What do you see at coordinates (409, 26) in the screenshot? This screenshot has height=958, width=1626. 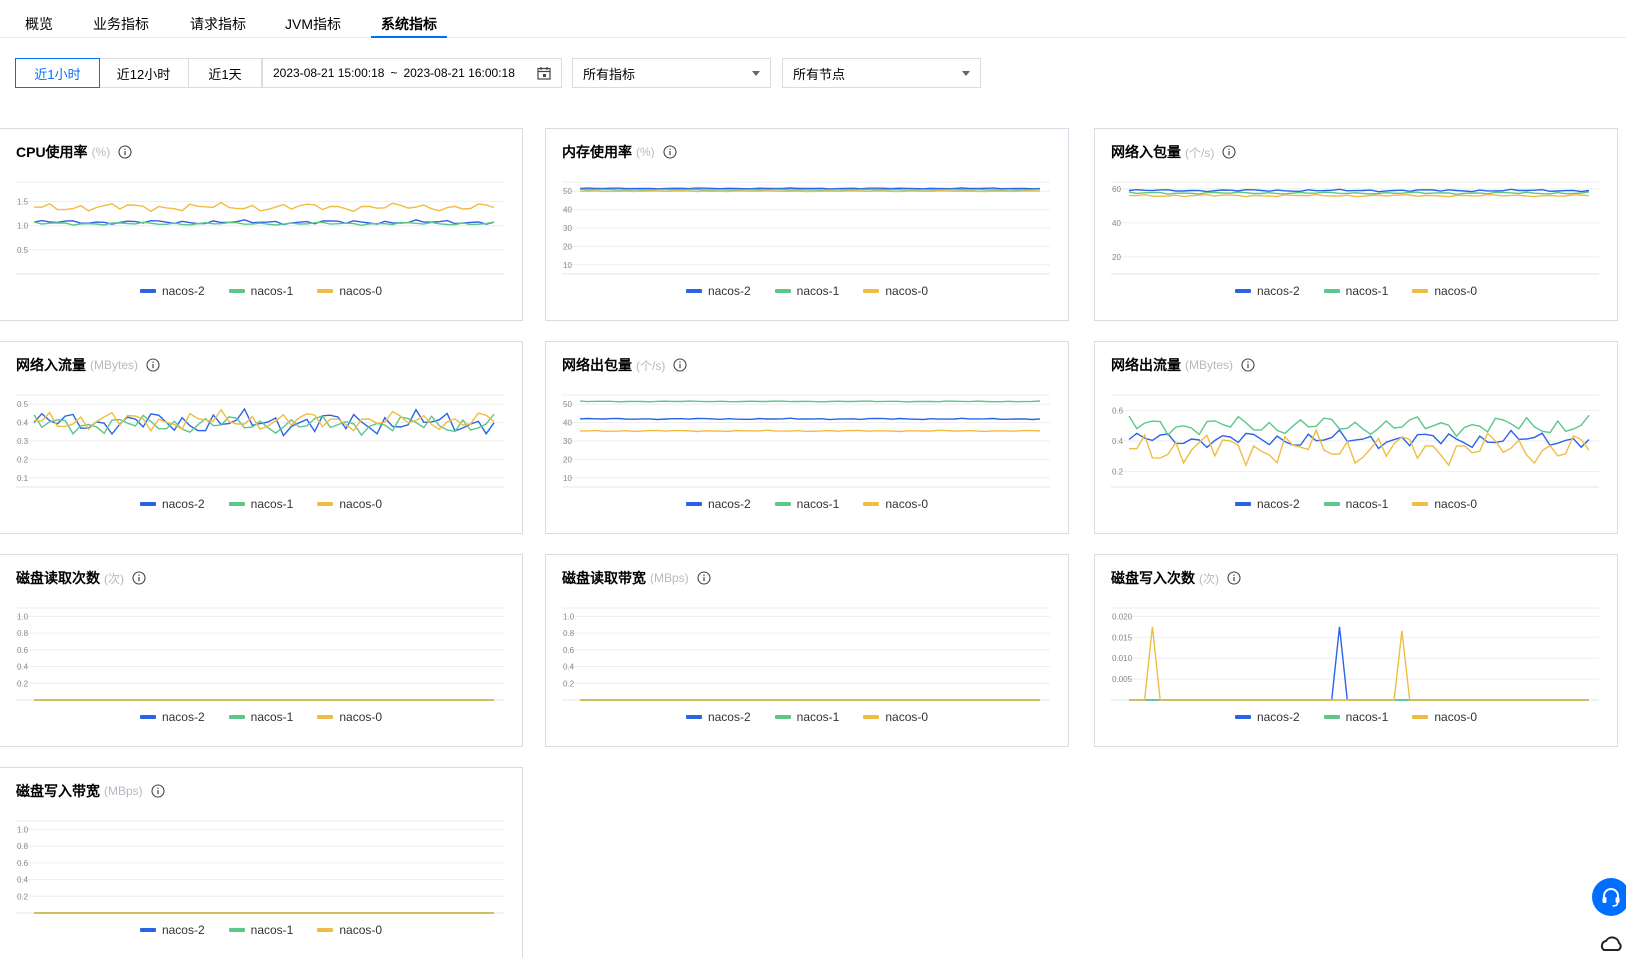 I see `tab-system-metrics: 系统指标` at bounding box center [409, 26].